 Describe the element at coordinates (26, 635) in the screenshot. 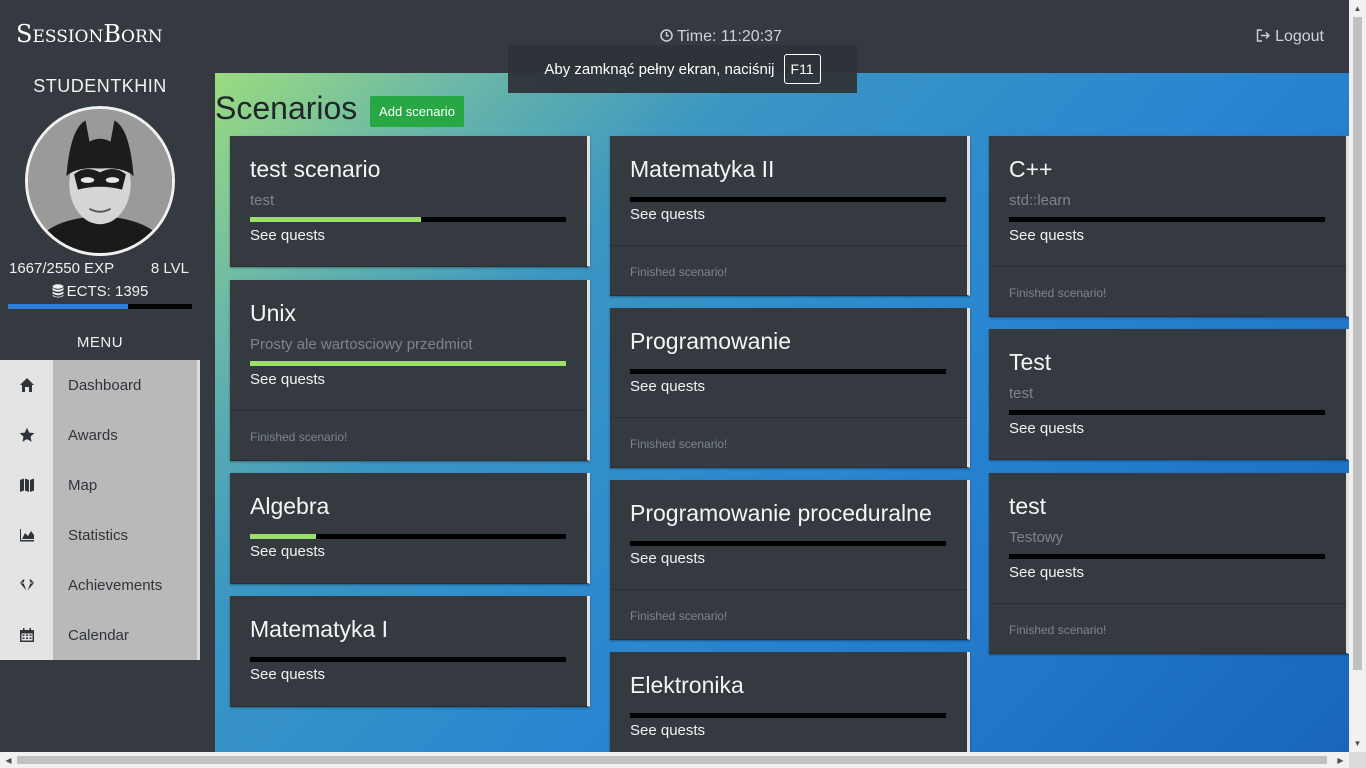

I see `calendar-icon` at that location.